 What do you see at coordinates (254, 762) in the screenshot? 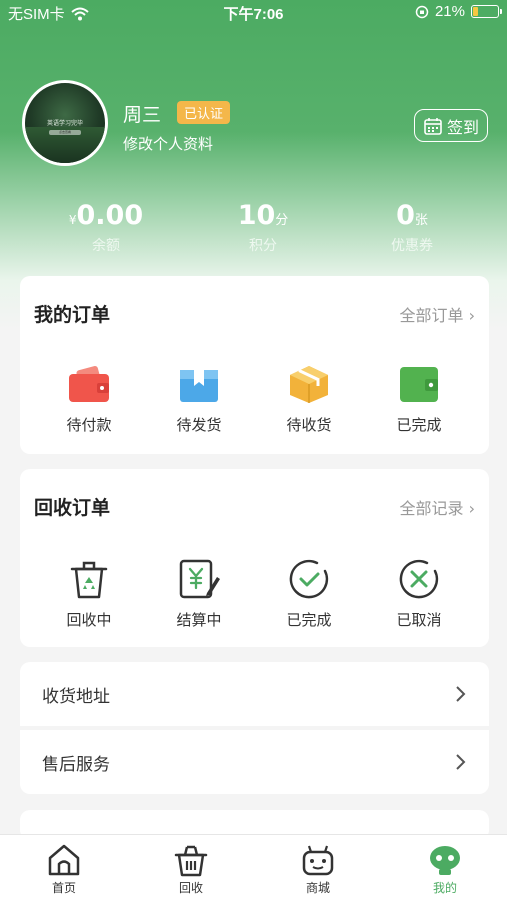
I see `menu-after-sales: 售后服务` at bounding box center [254, 762].